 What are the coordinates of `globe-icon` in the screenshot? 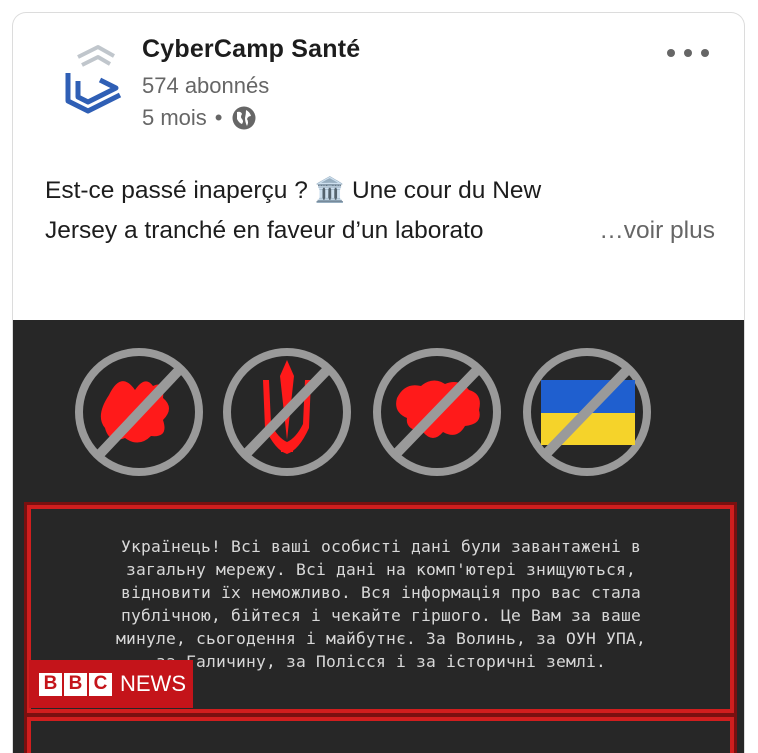 It's located at (243, 118).